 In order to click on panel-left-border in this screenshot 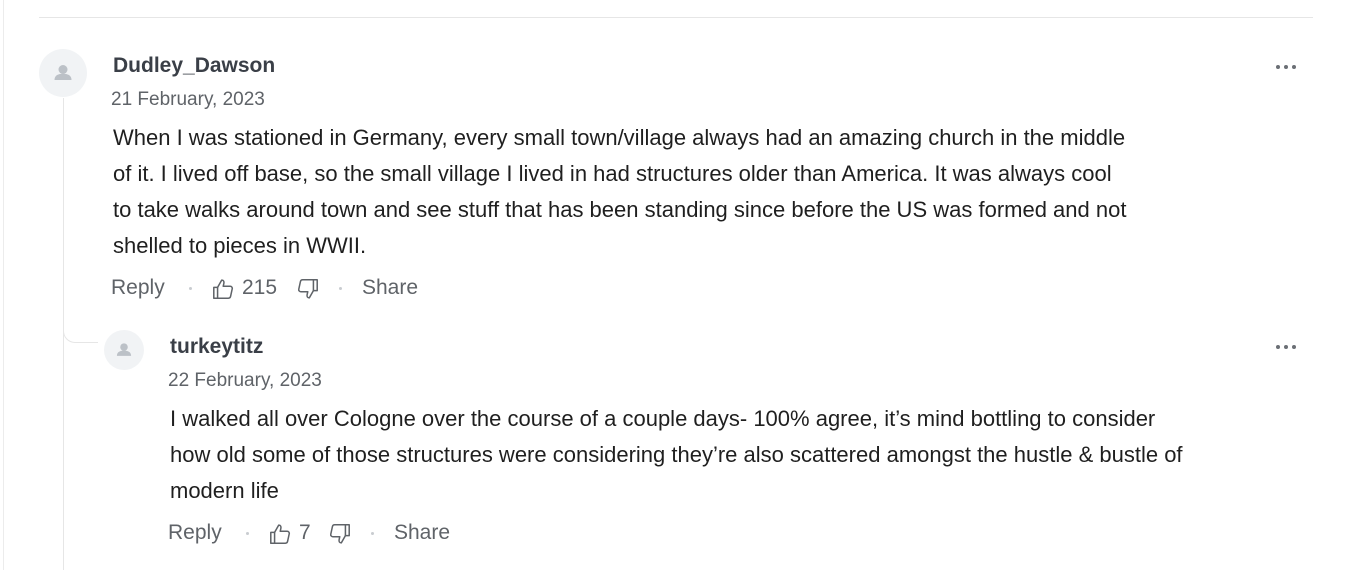, I will do `click(3, 285)`.